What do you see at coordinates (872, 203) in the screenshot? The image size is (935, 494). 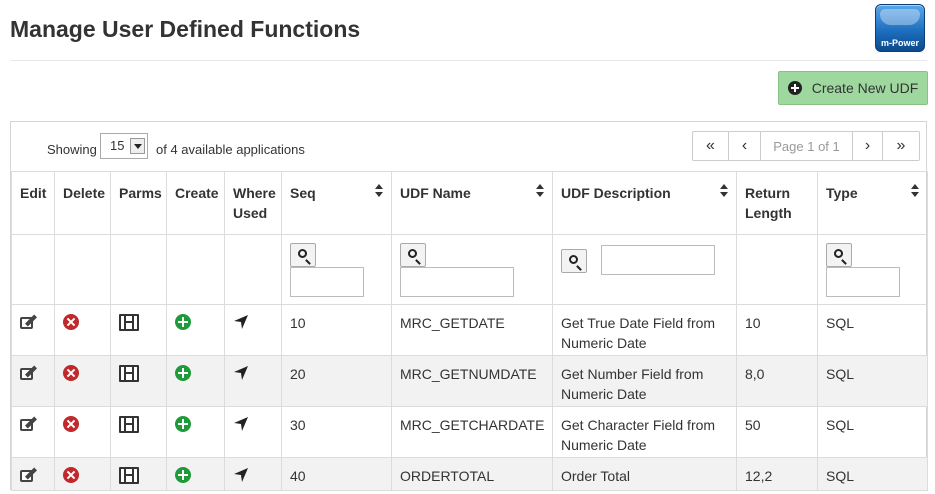 I see `col-type: Type` at bounding box center [872, 203].